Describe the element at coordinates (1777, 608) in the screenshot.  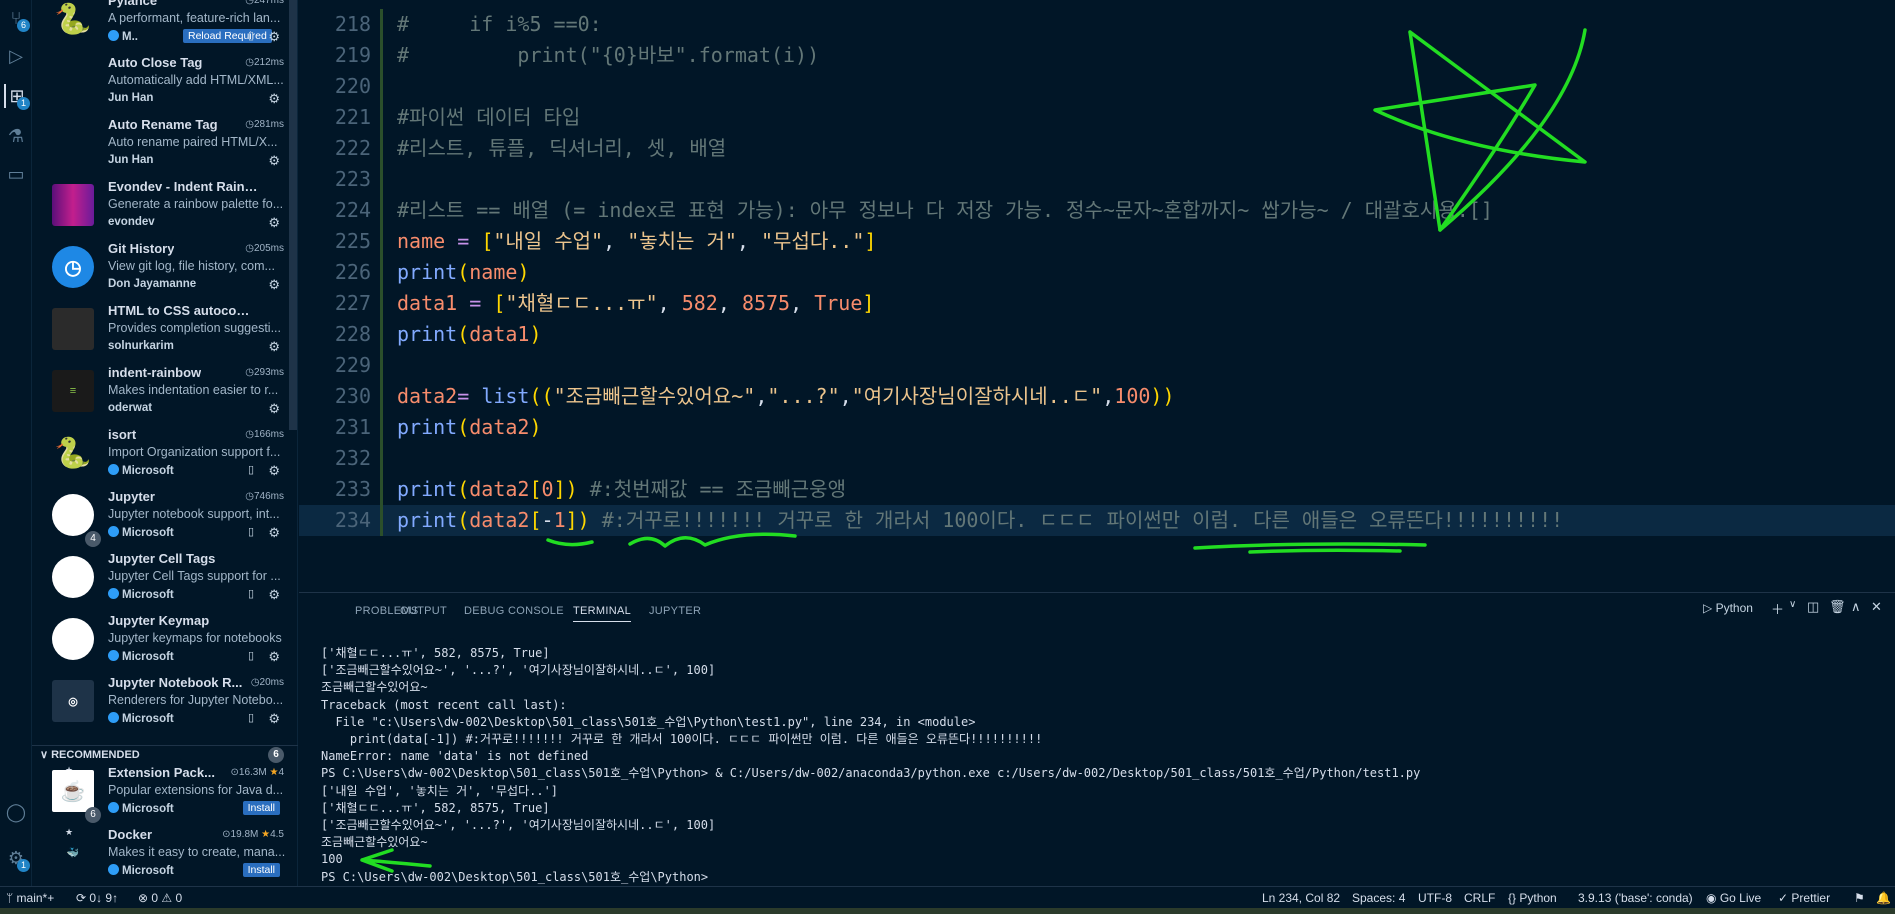
I see `new-terminal-icon: ＋` at that location.